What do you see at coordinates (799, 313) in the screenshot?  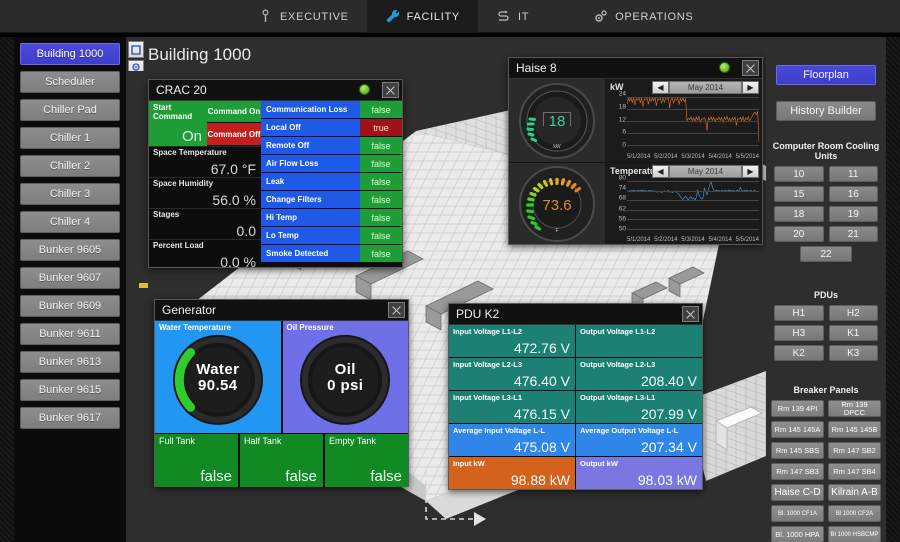 I see `pdu-h1: H1` at bounding box center [799, 313].